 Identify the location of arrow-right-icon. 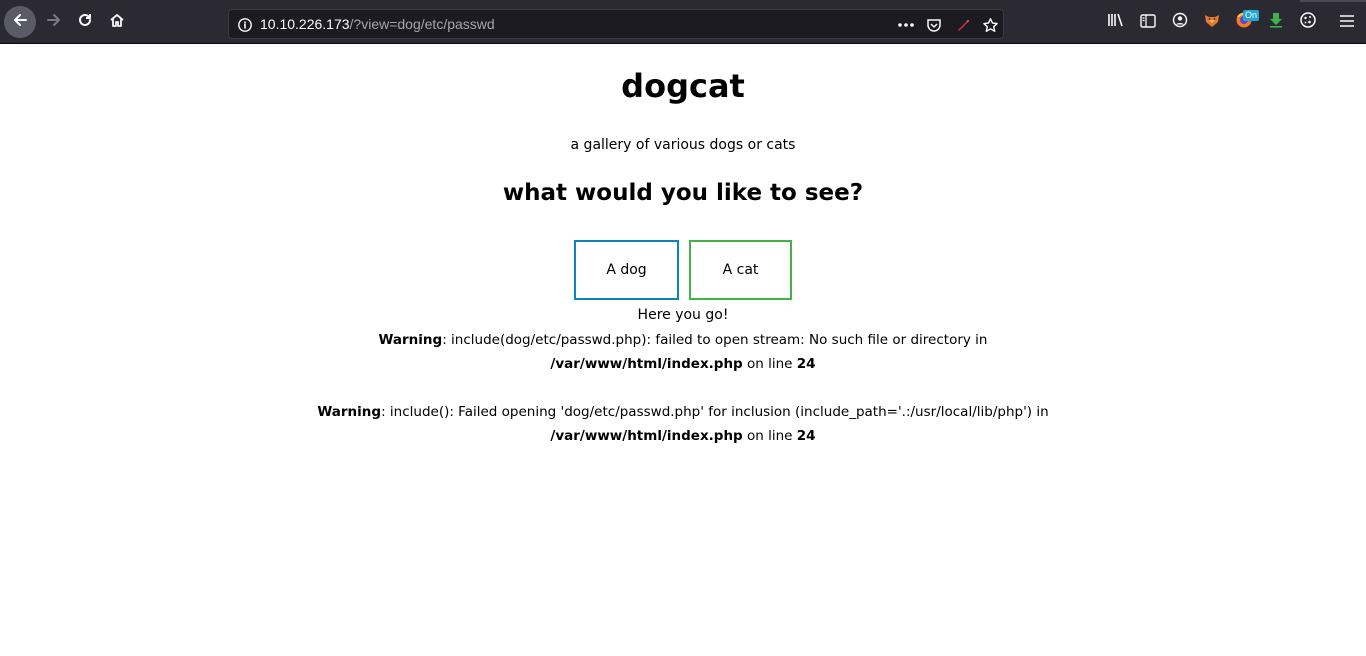
(54, 22).